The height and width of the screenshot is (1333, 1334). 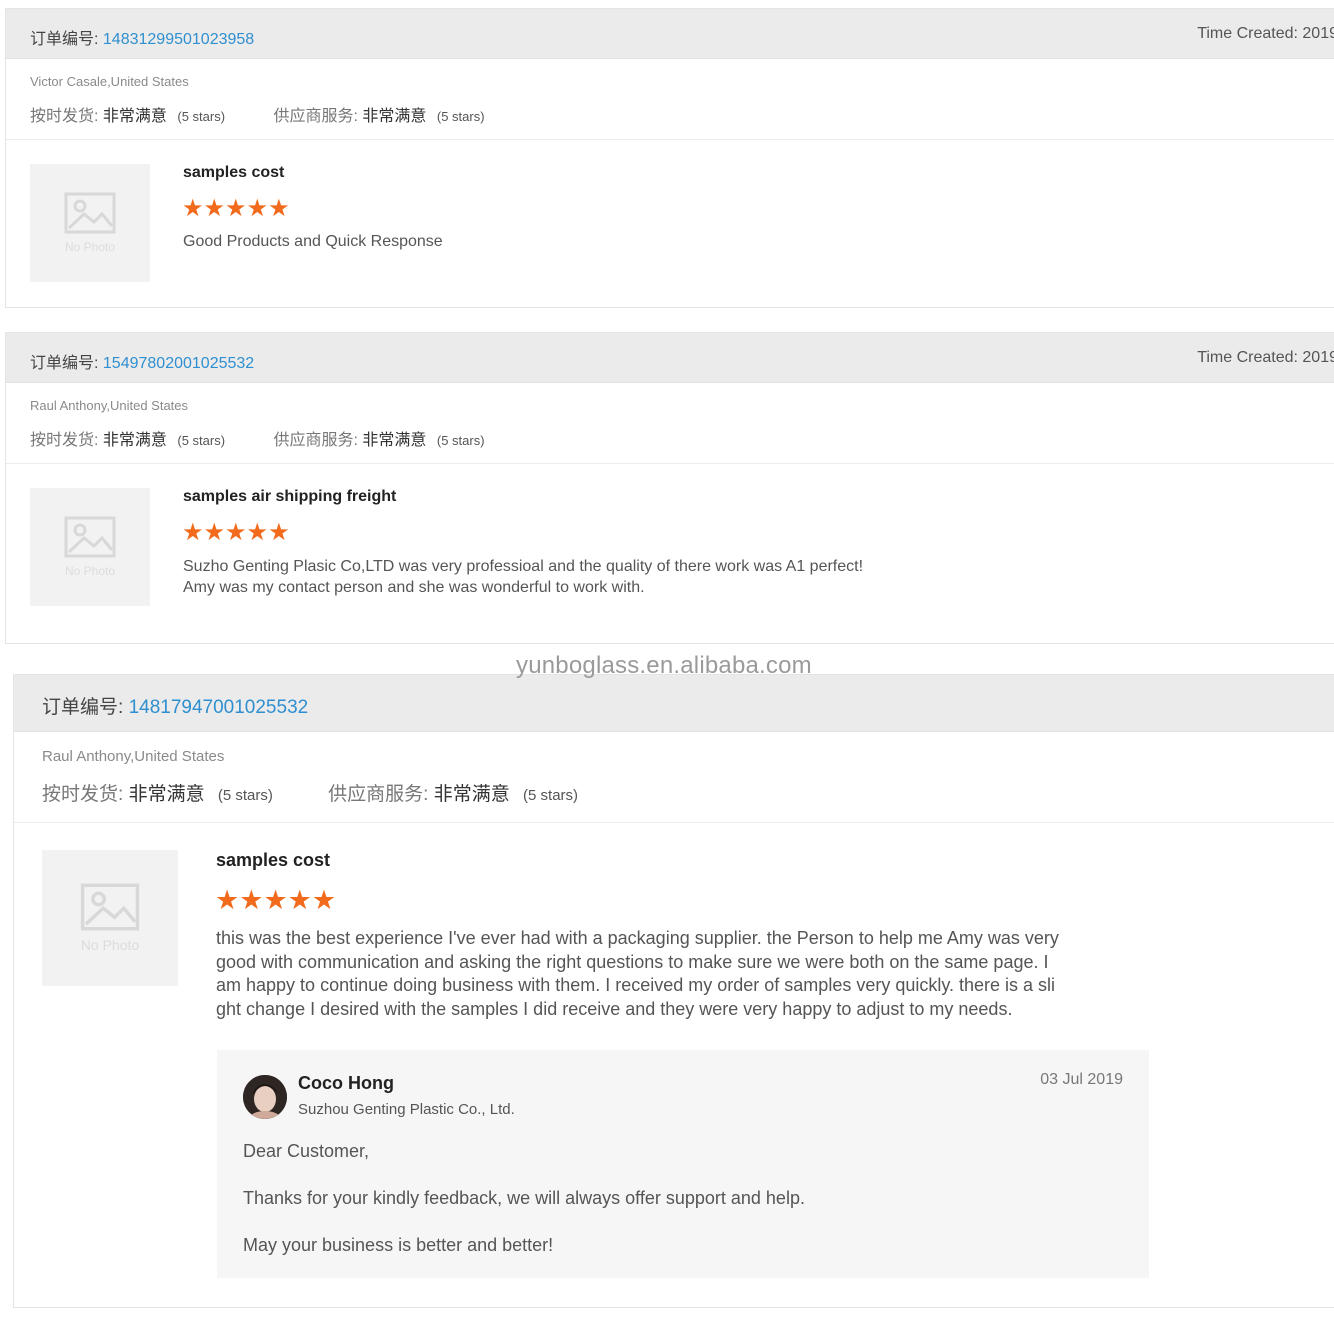 I want to click on reply-date: 03 Jul 2019, so click(x=1081, y=1079).